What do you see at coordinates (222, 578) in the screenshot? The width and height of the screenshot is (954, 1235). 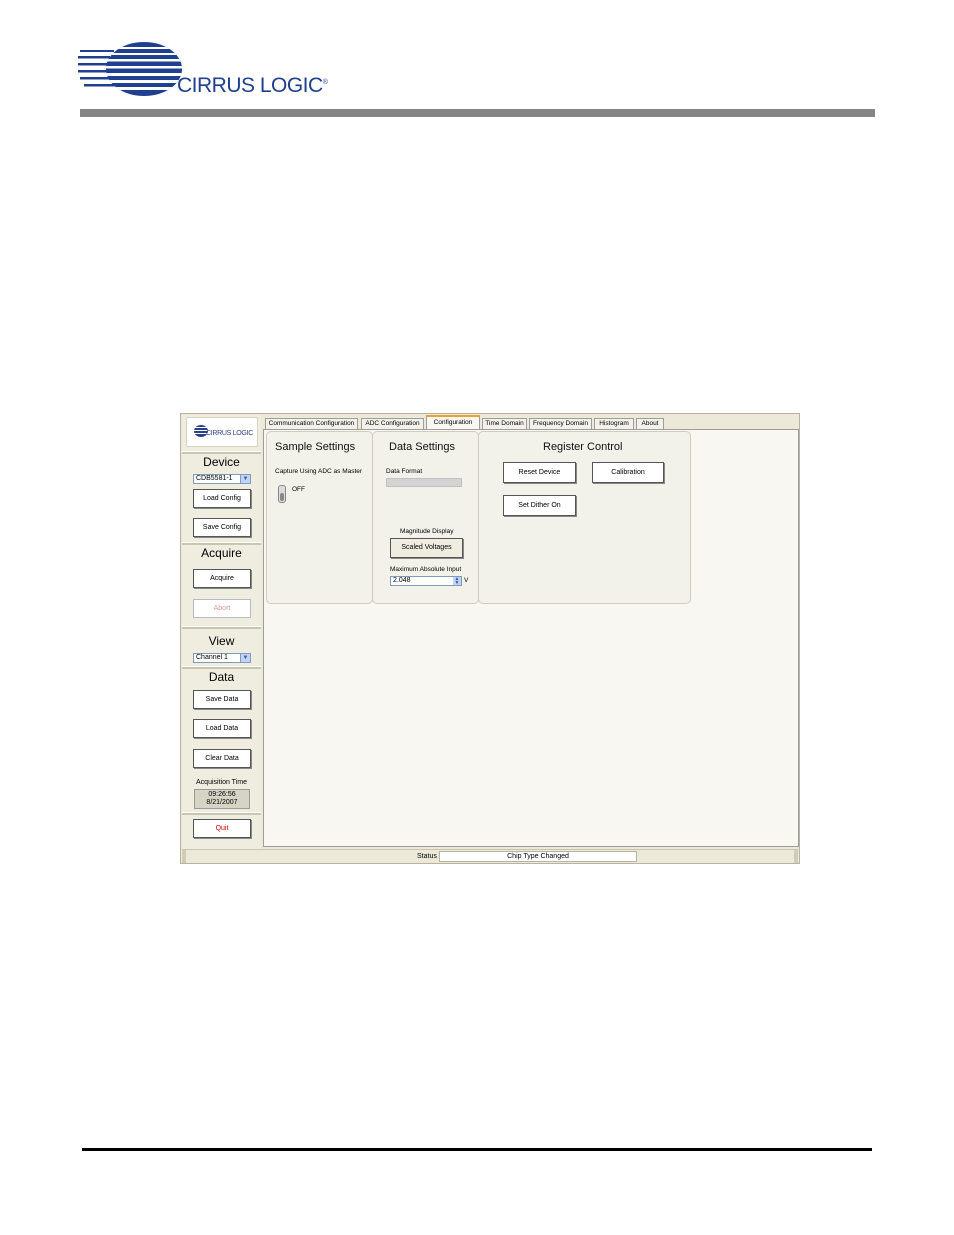 I see `acquire-button: Acquire` at bounding box center [222, 578].